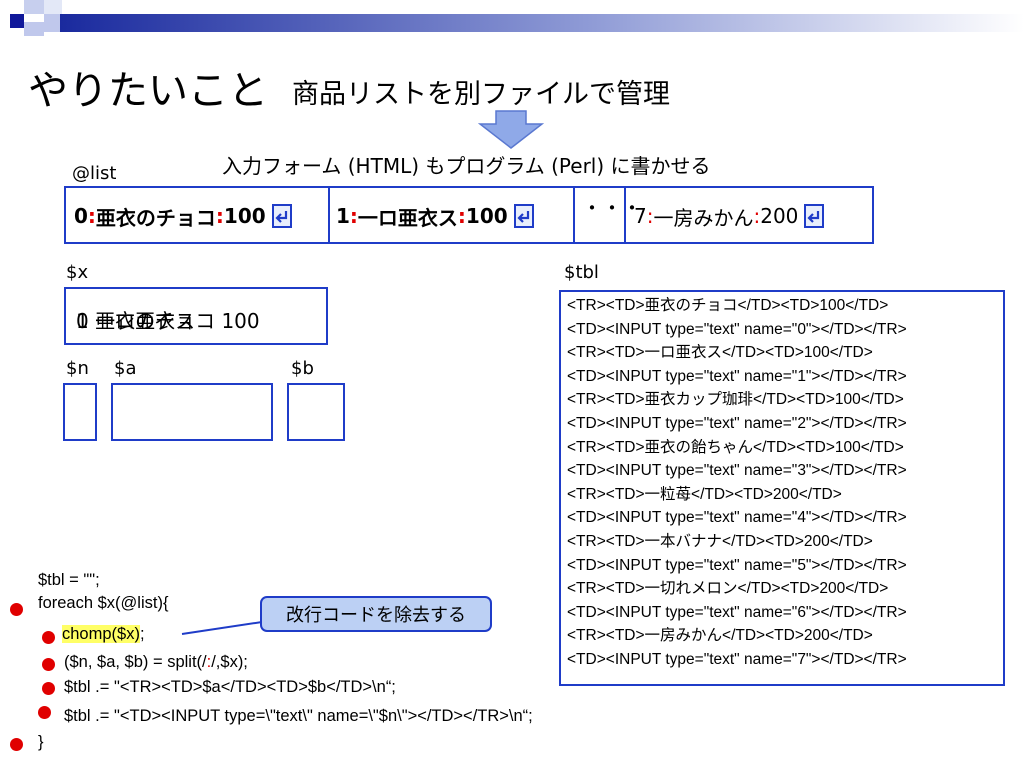  I want to click on highlighted-code: chomp($x), so click(101, 634).